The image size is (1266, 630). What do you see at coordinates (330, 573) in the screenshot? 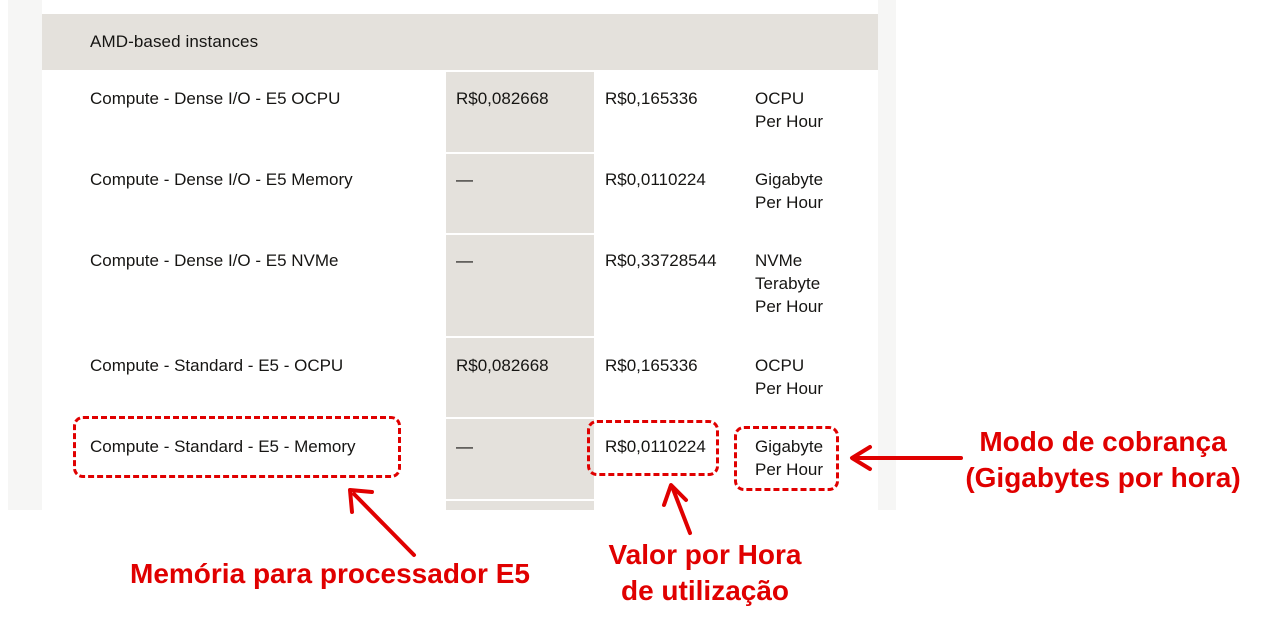
I see `memory-annotation: Memória para processador E5` at bounding box center [330, 573].